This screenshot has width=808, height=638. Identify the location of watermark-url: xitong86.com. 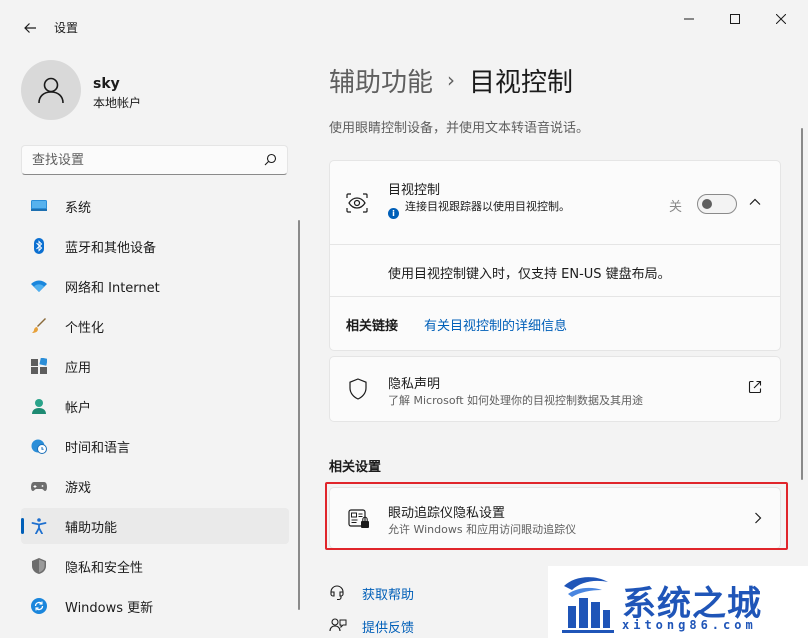
(689, 625).